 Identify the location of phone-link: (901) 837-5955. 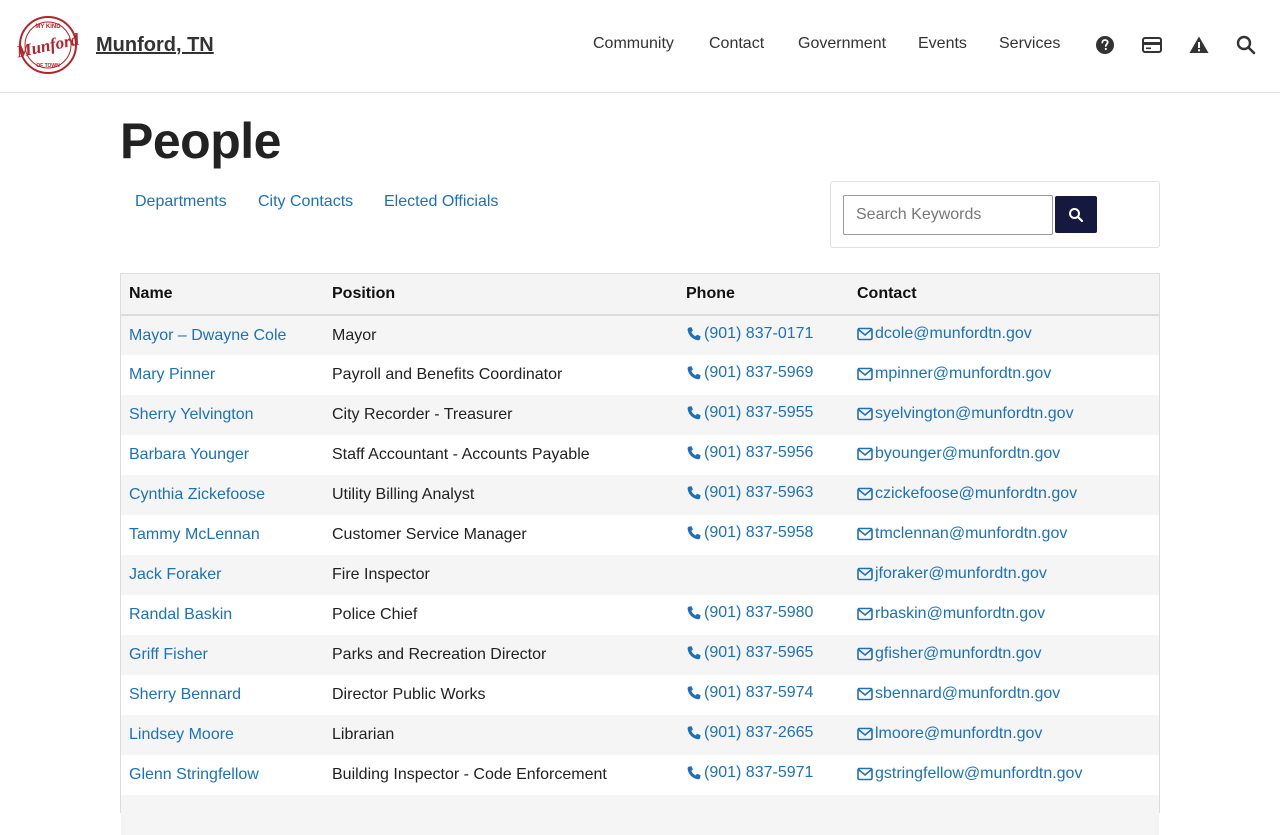
(749, 413).